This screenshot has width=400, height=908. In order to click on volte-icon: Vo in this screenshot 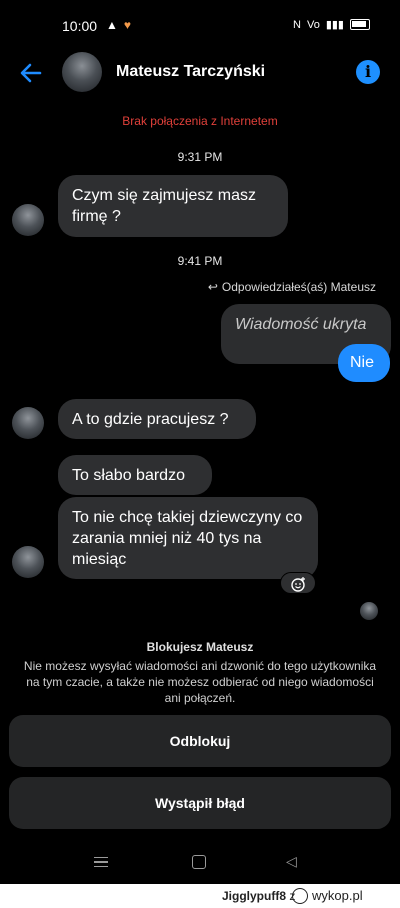, I will do `click(313, 24)`.